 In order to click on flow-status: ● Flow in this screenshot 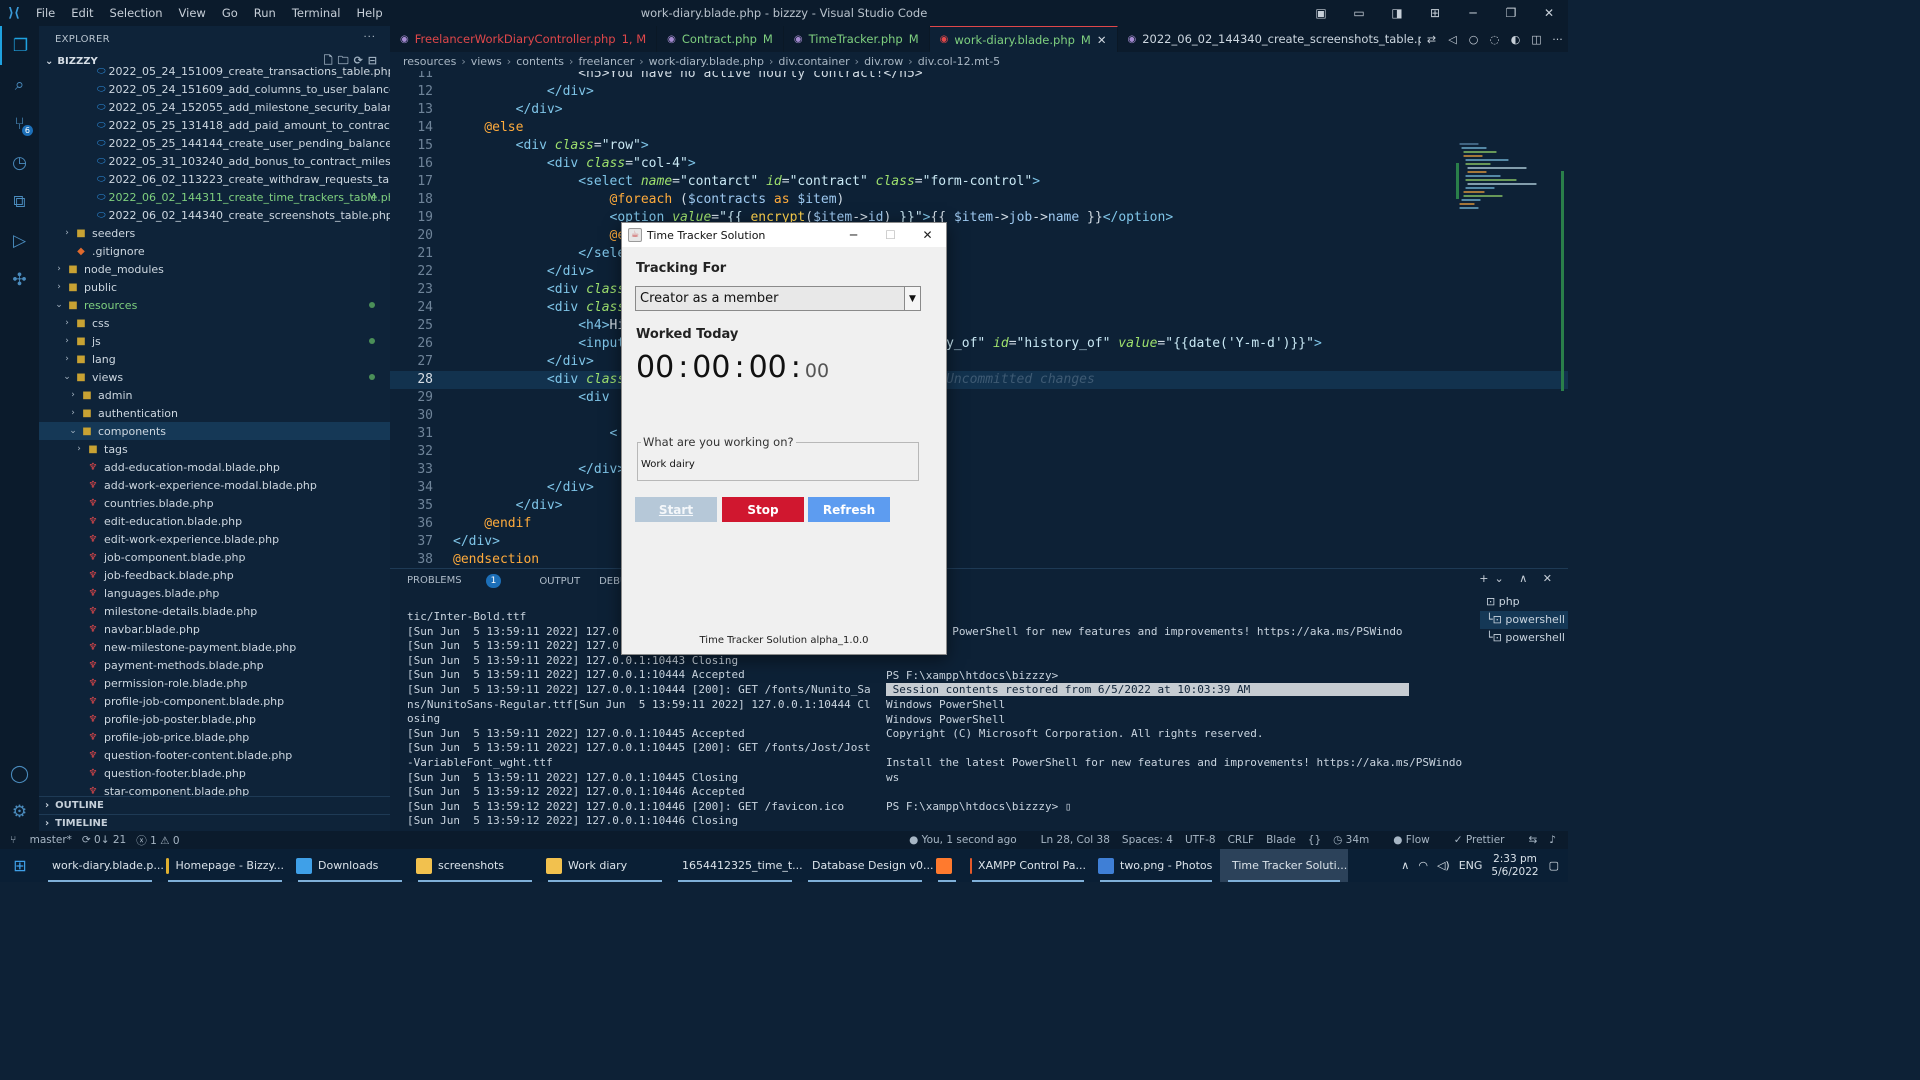, I will do `click(1417, 840)`.